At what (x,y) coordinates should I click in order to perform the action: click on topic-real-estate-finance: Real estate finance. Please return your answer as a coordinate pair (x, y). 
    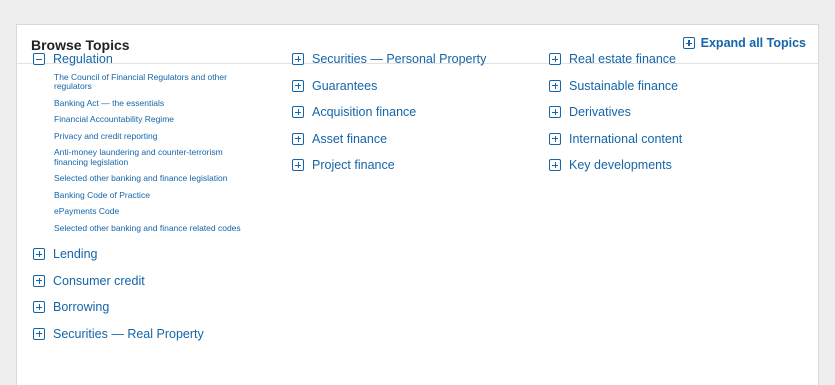
    Looking at the image, I should click on (674, 59).